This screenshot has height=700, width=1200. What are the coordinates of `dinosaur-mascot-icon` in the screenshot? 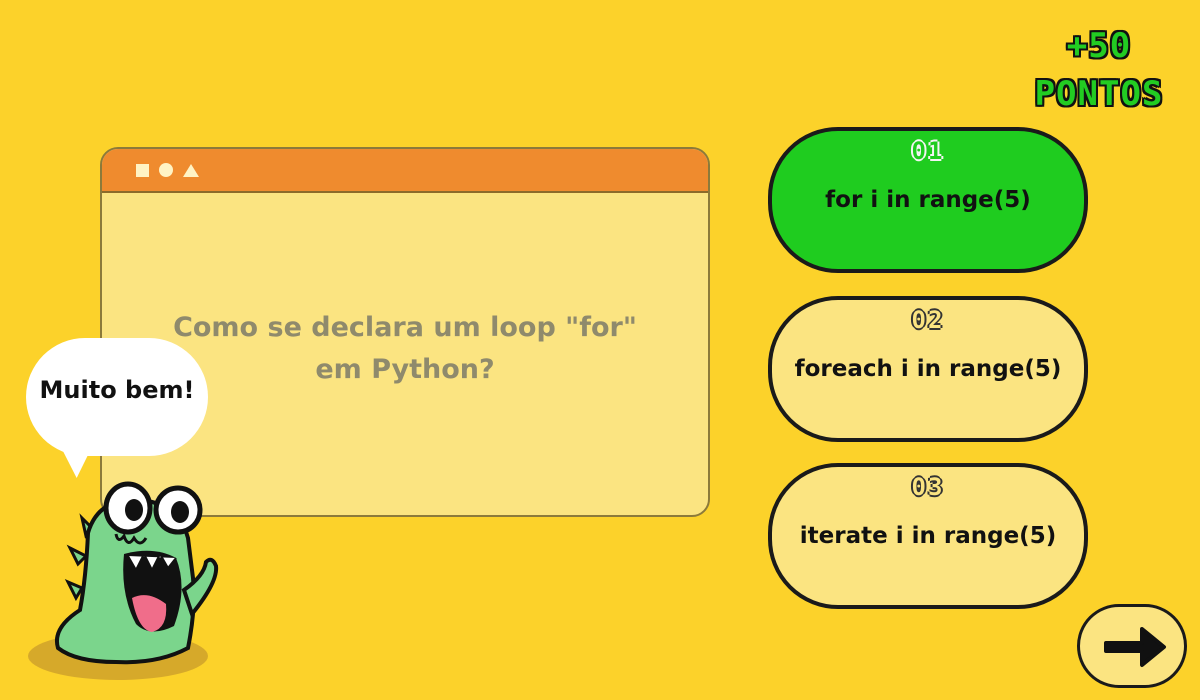 It's located at (123, 580).